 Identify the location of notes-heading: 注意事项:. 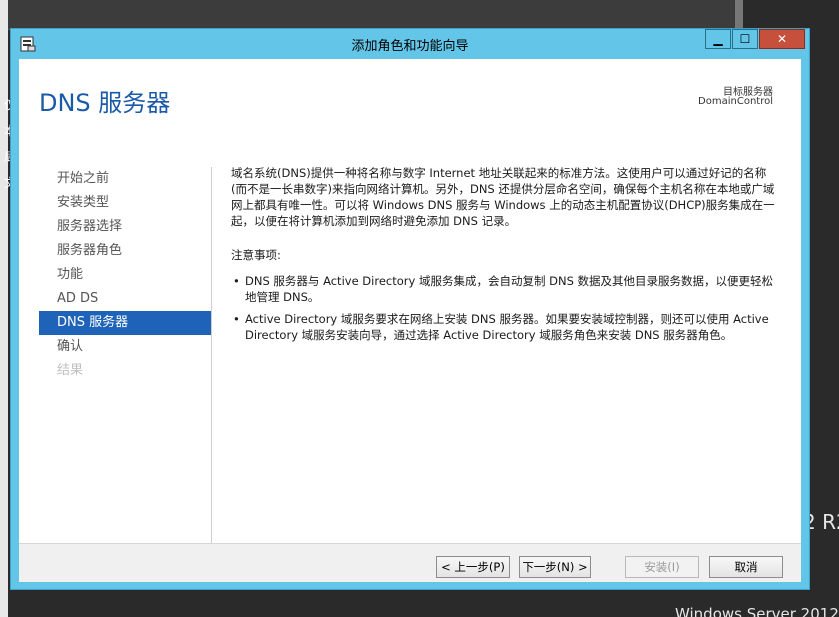
(256, 255).